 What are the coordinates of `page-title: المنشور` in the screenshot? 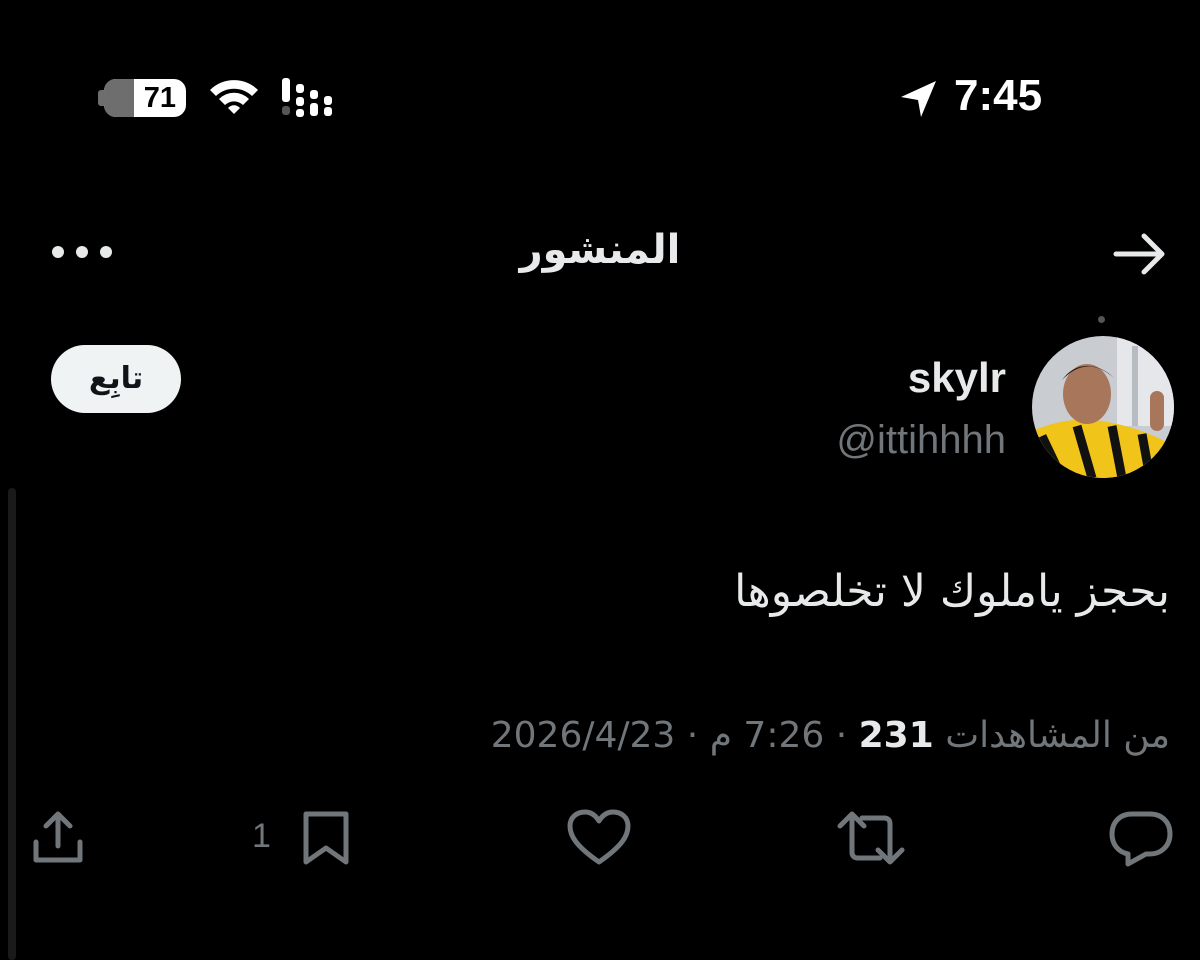 It's located at (600, 250).